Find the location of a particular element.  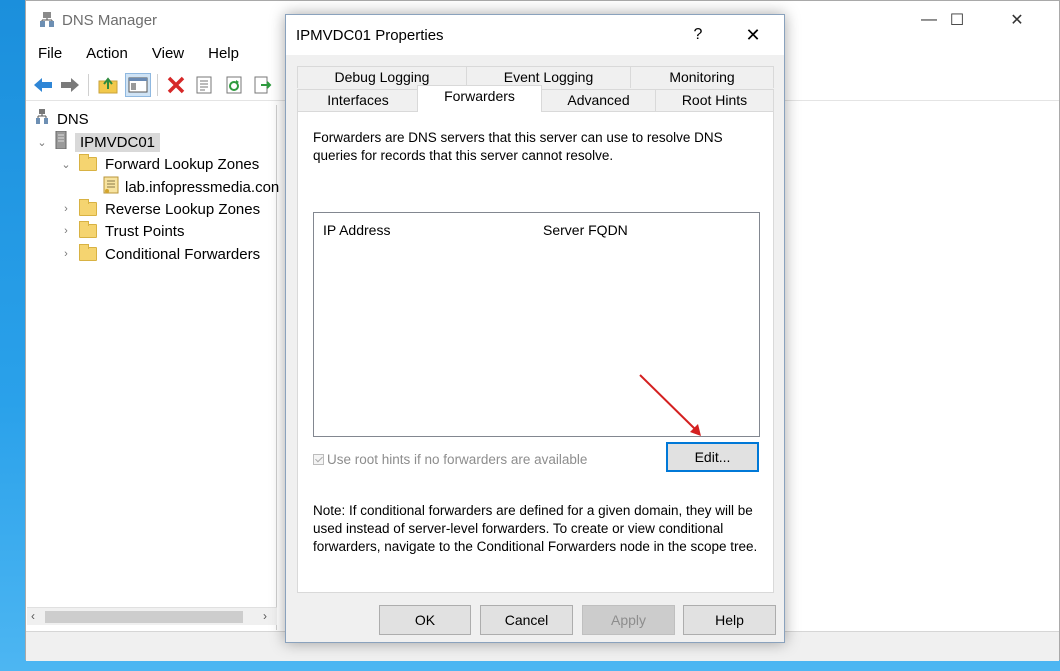

tree-label: Reverse Lookup Zones is located at coordinates (183, 209).